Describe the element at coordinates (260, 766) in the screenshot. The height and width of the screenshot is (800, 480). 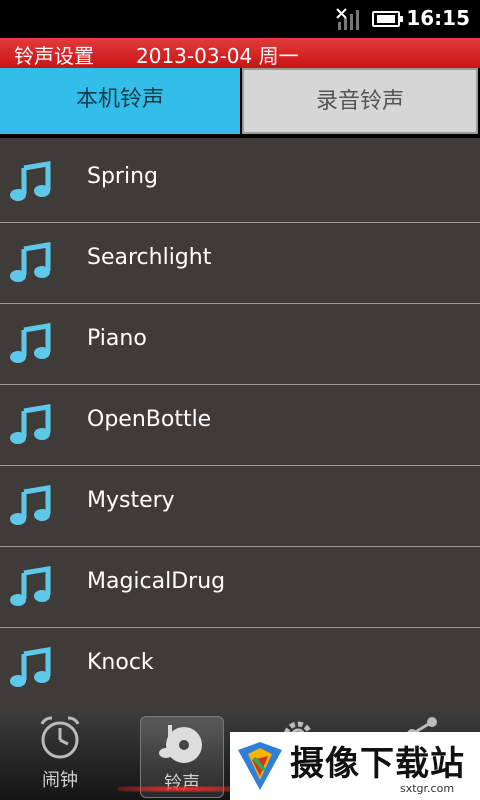
I see `watermark-logo-icon` at that location.